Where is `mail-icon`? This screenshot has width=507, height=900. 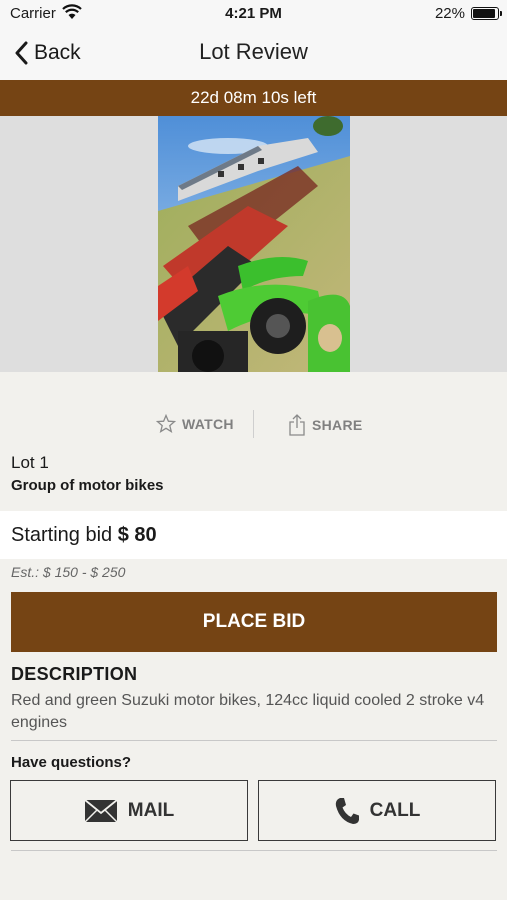
mail-icon is located at coordinates (101, 810).